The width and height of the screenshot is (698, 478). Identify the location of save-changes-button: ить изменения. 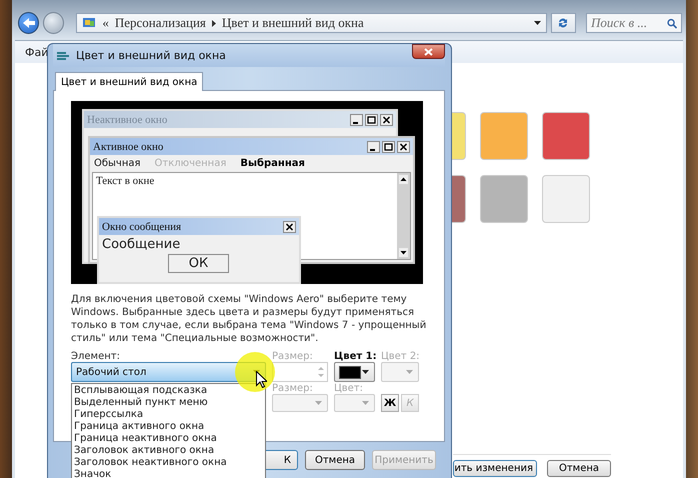
(495, 468).